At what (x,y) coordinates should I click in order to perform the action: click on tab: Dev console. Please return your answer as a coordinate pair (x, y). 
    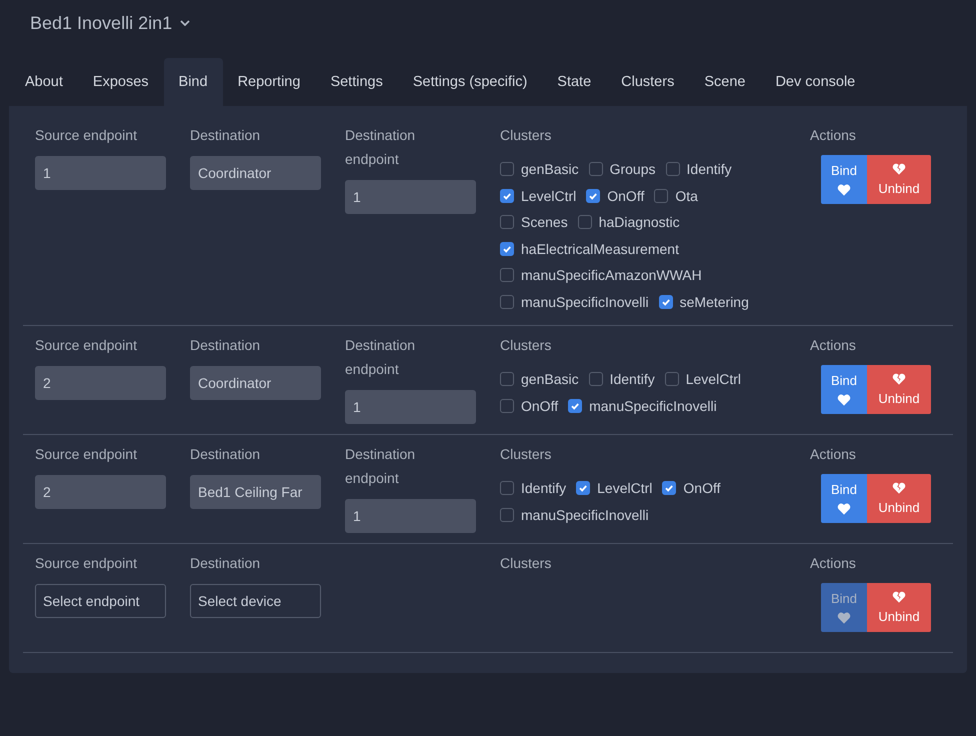
    Looking at the image, I should click on (815, 82).